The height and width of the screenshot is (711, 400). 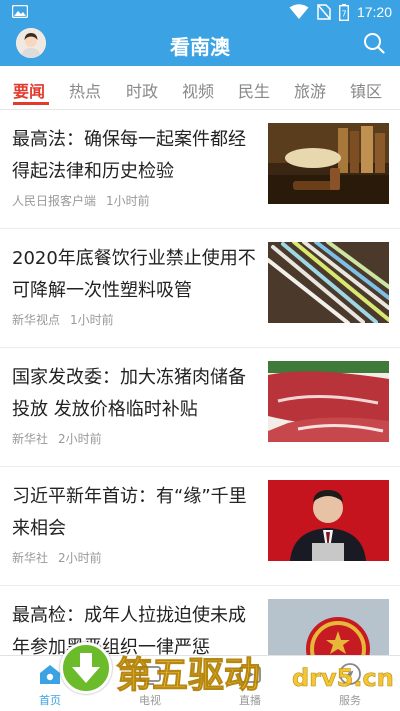 I want to click on tab-travel: 旅游, so click(x=310, y=90).